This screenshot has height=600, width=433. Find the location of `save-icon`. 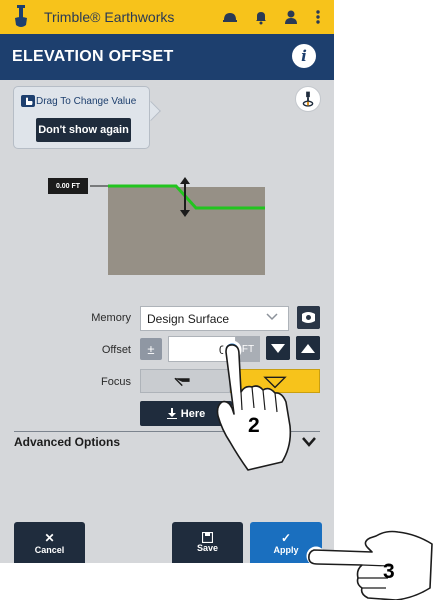

save-icon is located at coordinates (207, 537).